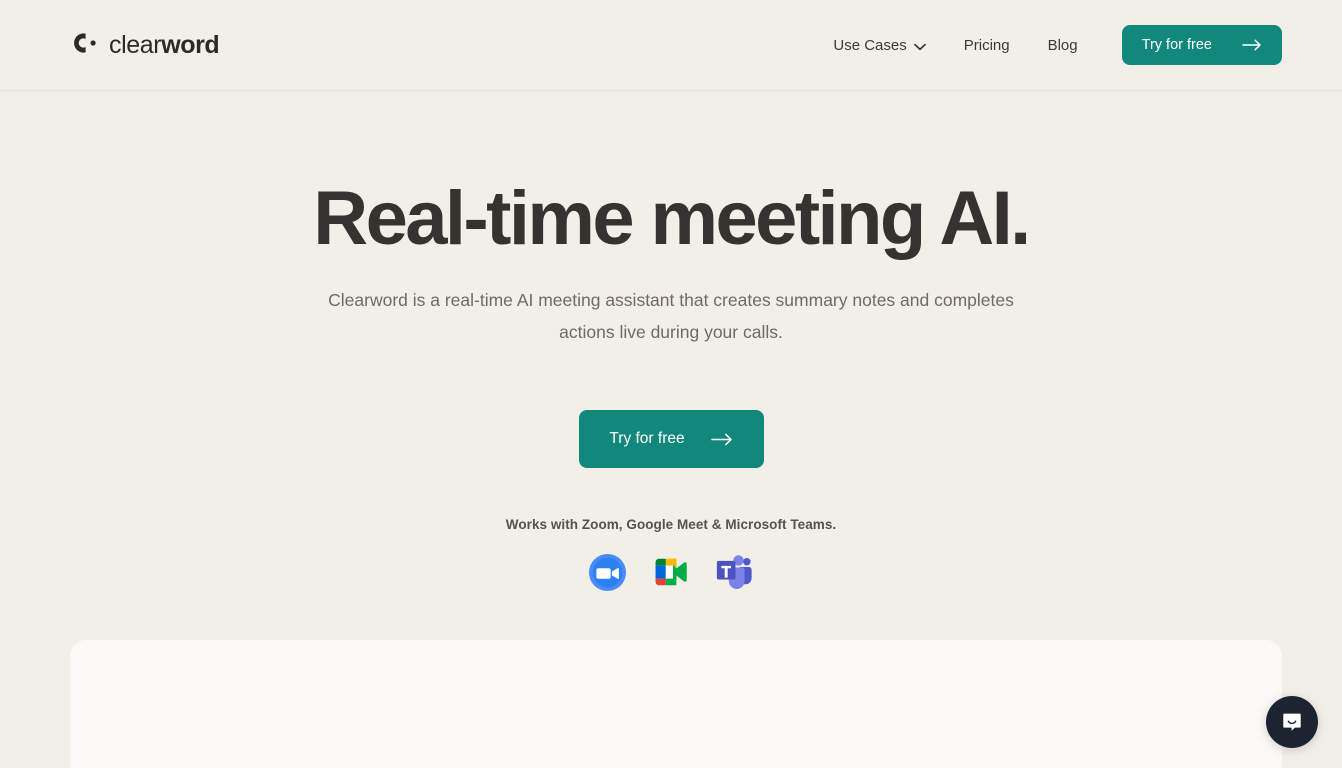  What do you see at coordinates (83, 45) in the screenshot?
I see `clearword-c-dot-logo-icon` at bounding box center [83, 45].